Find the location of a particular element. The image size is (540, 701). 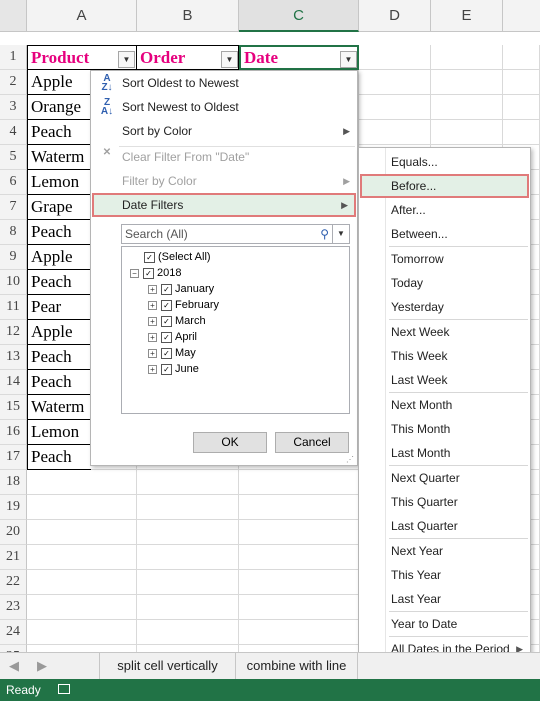

submenu-item: This Quarter is located at coordinates (444, 502).